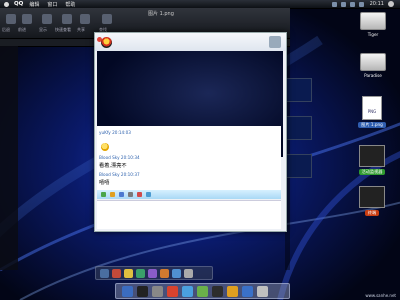  Describe the element at coordinates (113, 166) in the screenshot. I see `message-text: 看着,漂亮不` at that location.